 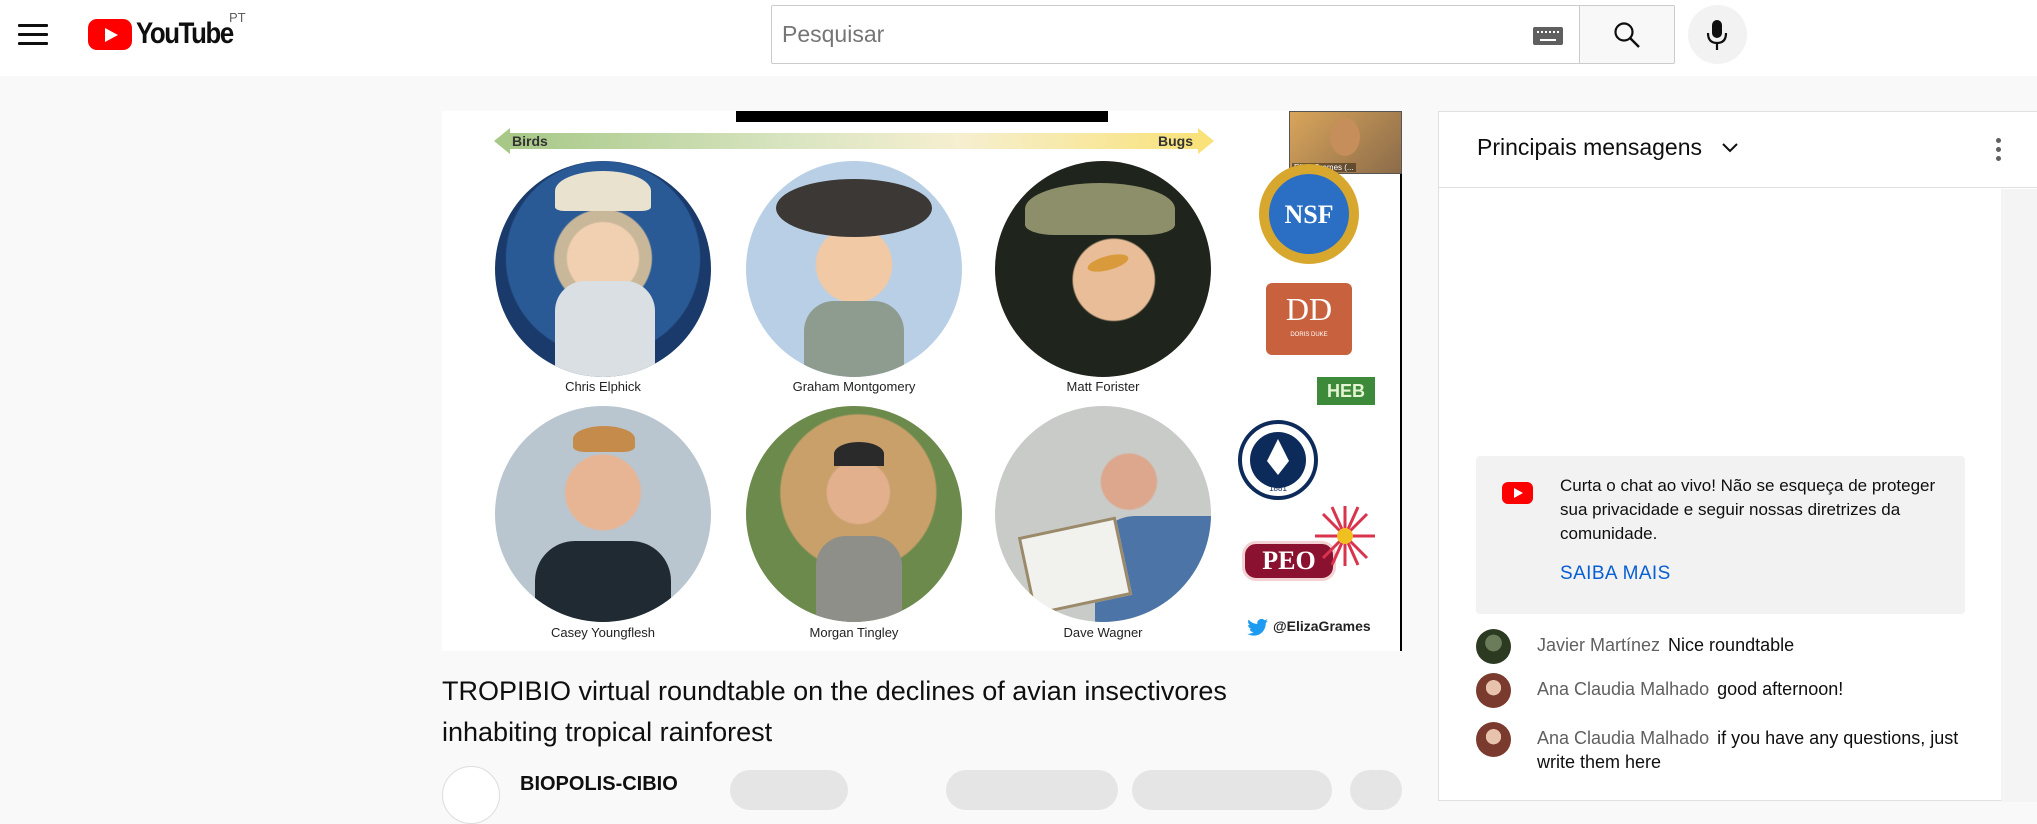 What do you see at coordinates (1309, 319) in the screenshot?
I see `doris-duke-logo: DD DORIS DUKE` at bounding box center [1309, 319].